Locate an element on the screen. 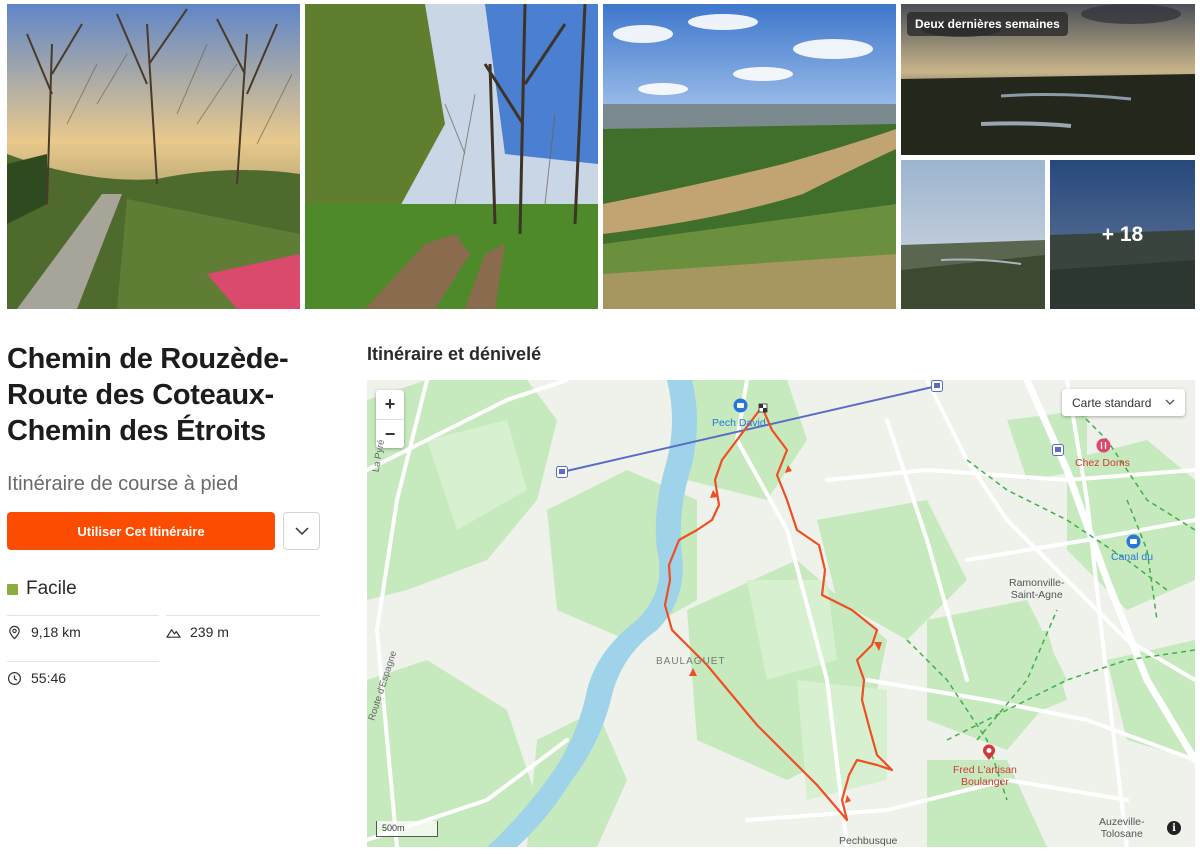 The height and width of the screenshot is (854, 1200). map-style-select: Carte standard is located at coordinates (1123, 402).